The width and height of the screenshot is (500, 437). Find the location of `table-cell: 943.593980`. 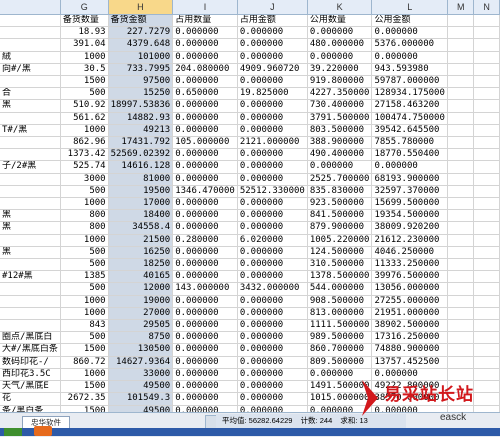

table-cell: 943.593980 is located at coordinates (410, 70).